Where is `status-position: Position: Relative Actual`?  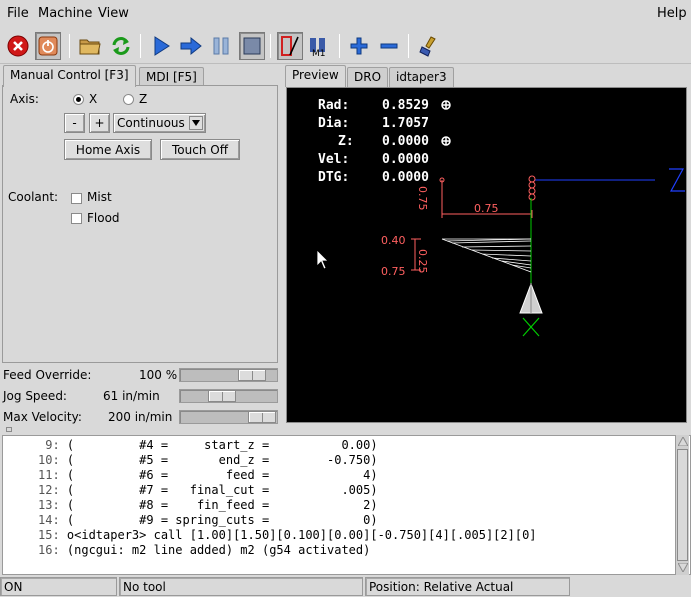
status-position: Position: Relative Actual is located at coordinates (467, 586).